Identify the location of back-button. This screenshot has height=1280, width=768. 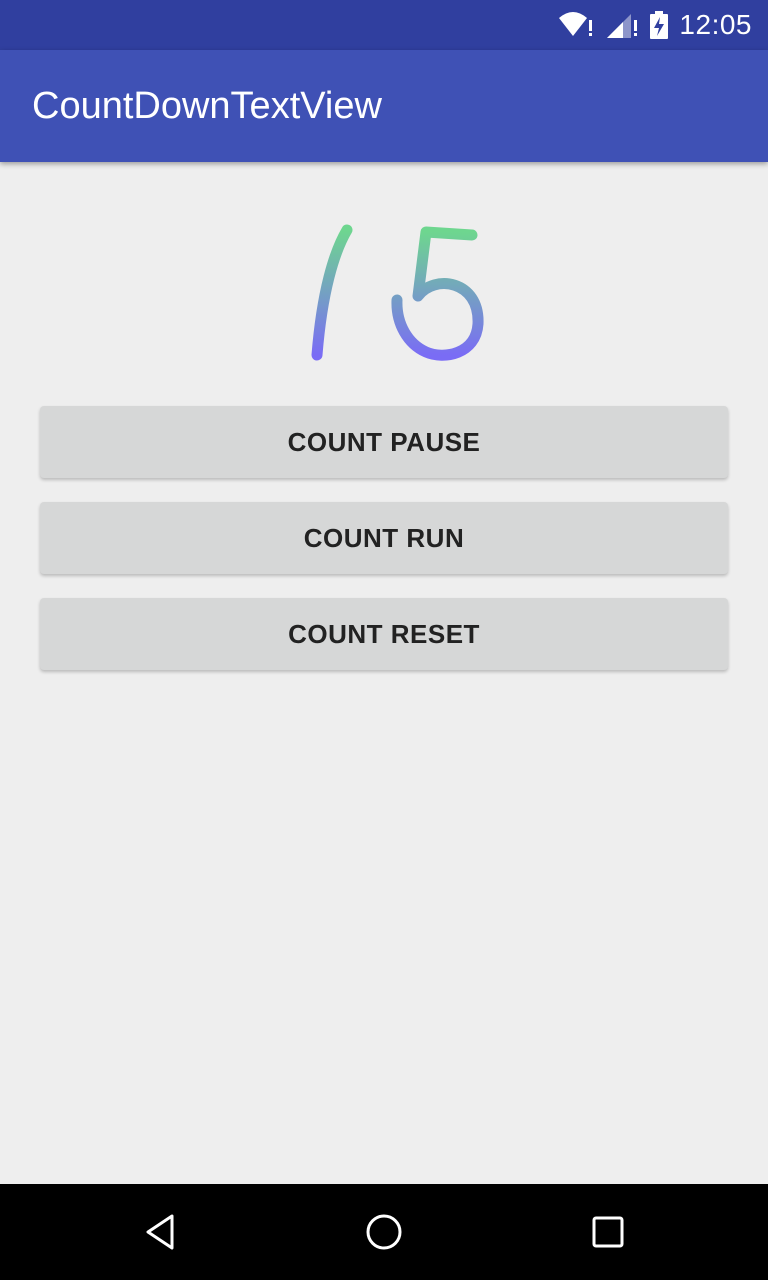
(160, 1232).